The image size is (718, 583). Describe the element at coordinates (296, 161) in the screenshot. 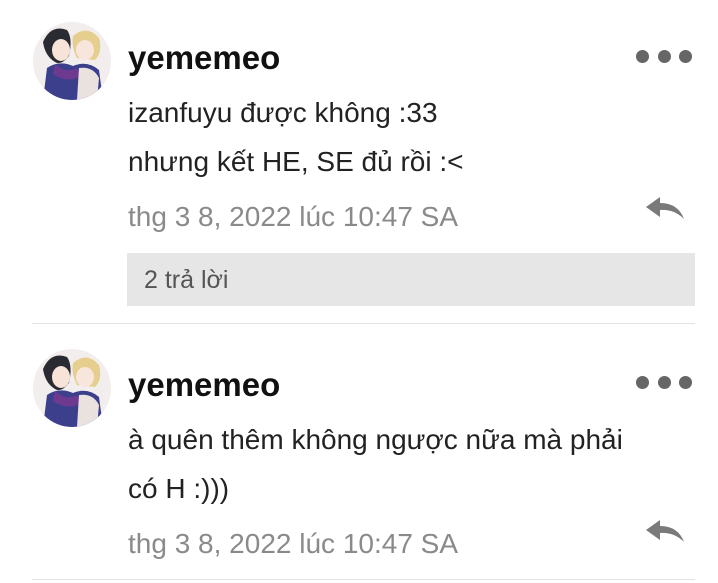

I see `comment-text-line: nhưng kết HE, SE đủ rồi :<` at that location.